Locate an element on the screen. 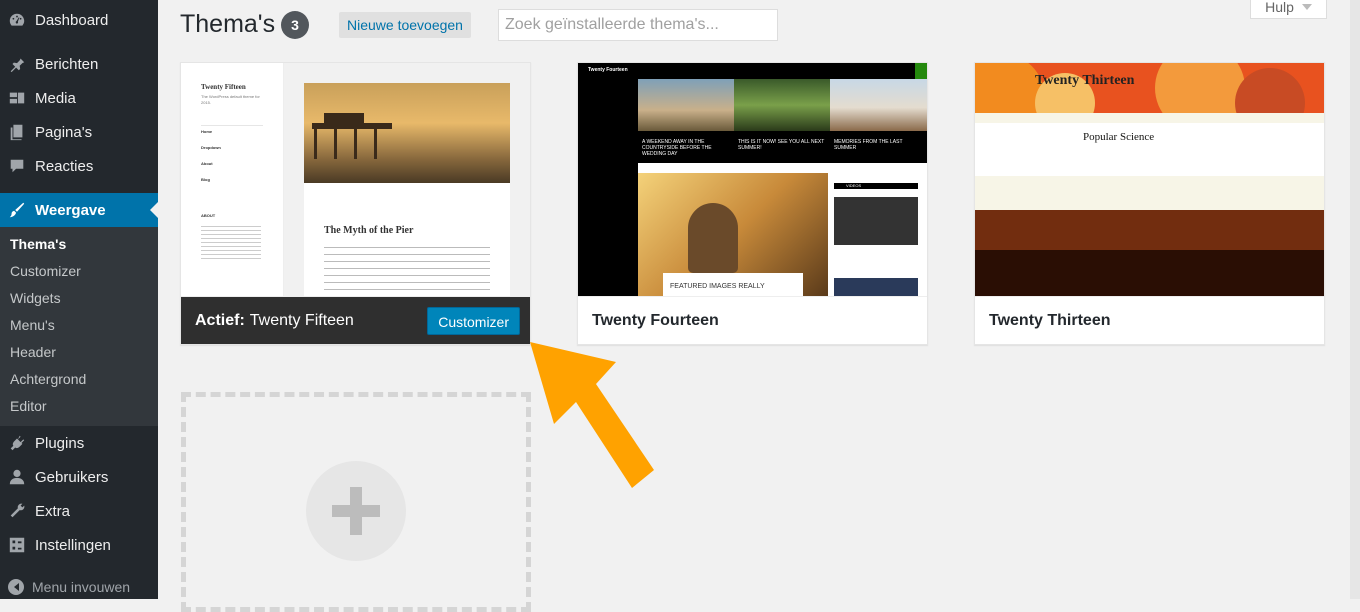 The image size is (1360, 612). submenu-item-menus: Menu's is located at coordinates (79, 325).